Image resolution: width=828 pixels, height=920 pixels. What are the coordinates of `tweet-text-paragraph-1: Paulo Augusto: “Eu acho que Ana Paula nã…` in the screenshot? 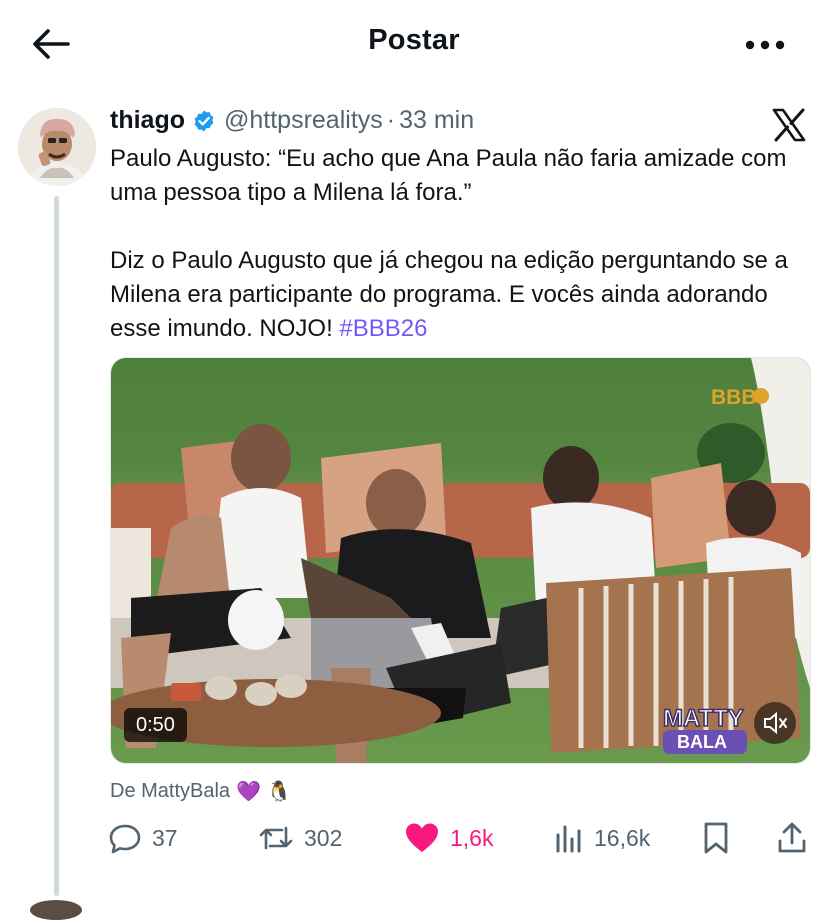 It's located at (448, 175).